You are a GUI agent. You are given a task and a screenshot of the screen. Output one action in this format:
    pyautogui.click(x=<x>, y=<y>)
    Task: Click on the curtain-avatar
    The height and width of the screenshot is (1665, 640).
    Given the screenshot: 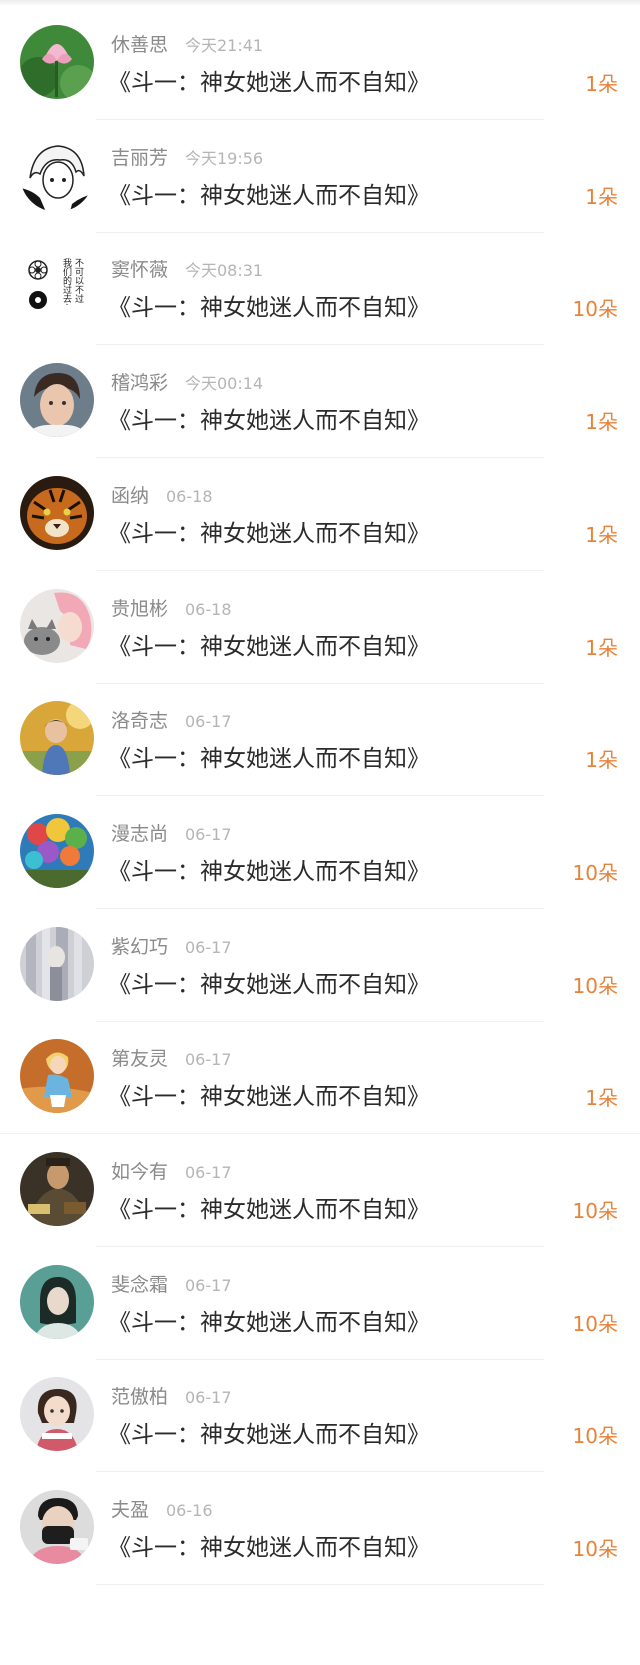 What is the action you would take?
    pyautogui.click(x=57, y=963)
    